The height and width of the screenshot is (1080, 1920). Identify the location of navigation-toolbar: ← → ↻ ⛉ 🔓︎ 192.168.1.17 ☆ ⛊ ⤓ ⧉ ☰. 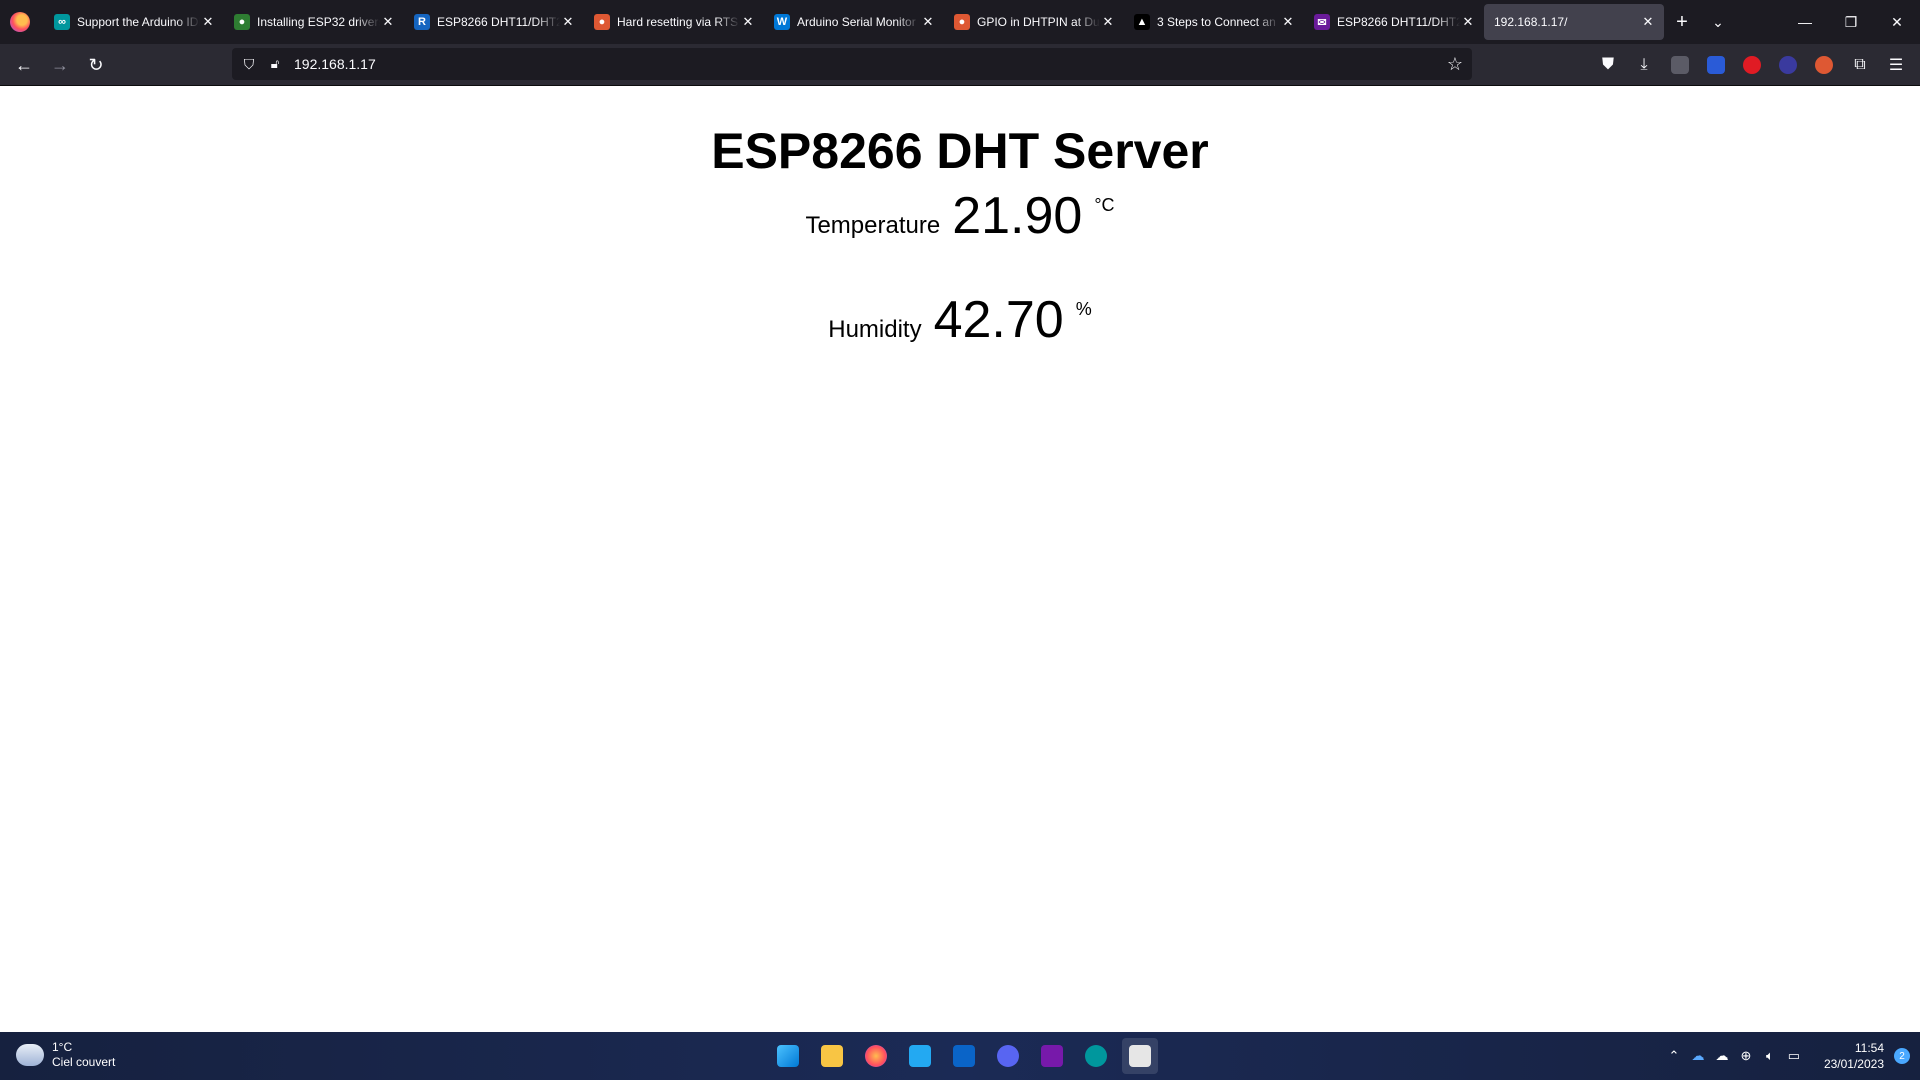
(960, 65).